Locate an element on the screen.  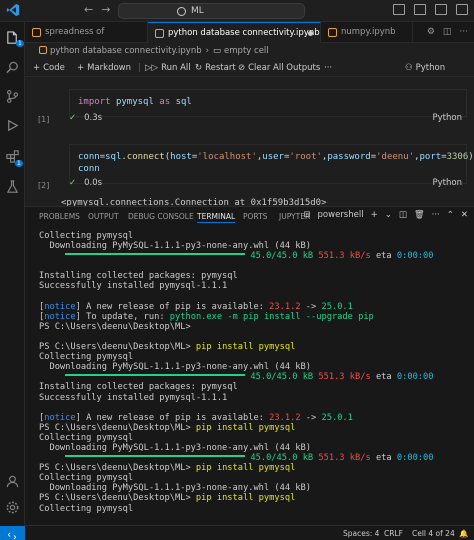
term-version: 23.1.2 is located at coordinates (285, 417).